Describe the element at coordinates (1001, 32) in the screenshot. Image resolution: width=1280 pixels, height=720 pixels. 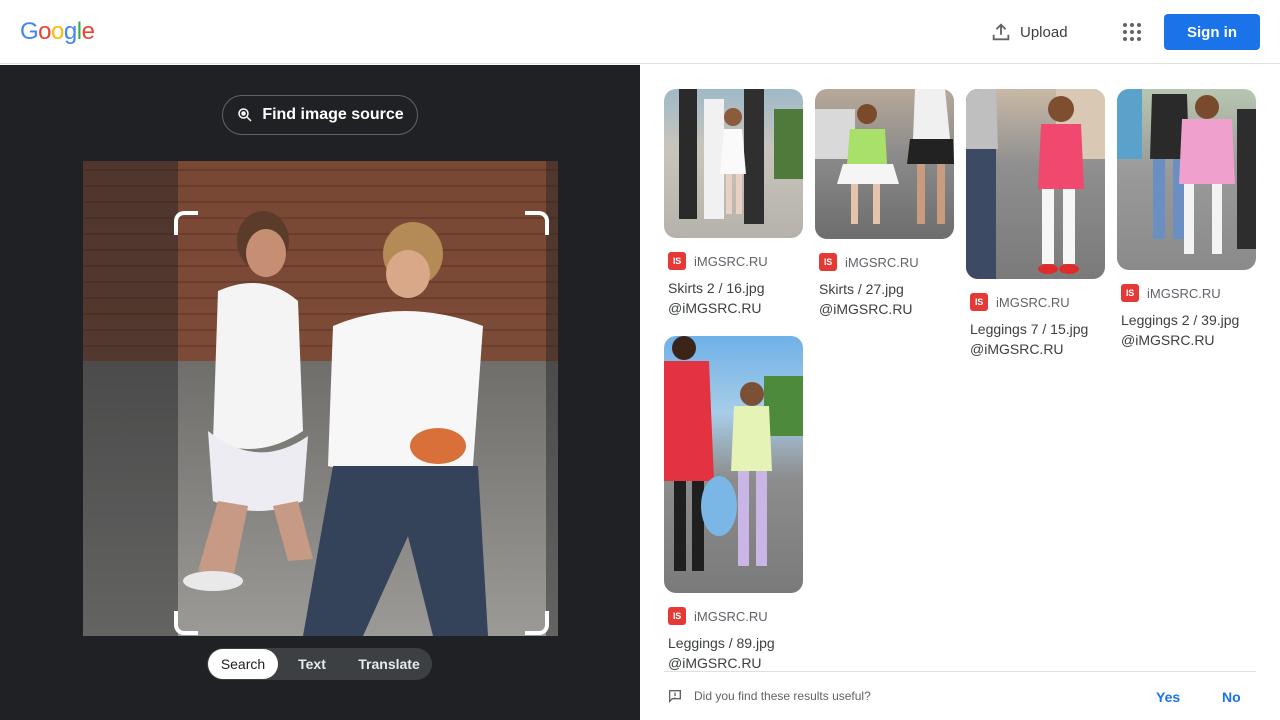
I see `upload-icon` at that location.